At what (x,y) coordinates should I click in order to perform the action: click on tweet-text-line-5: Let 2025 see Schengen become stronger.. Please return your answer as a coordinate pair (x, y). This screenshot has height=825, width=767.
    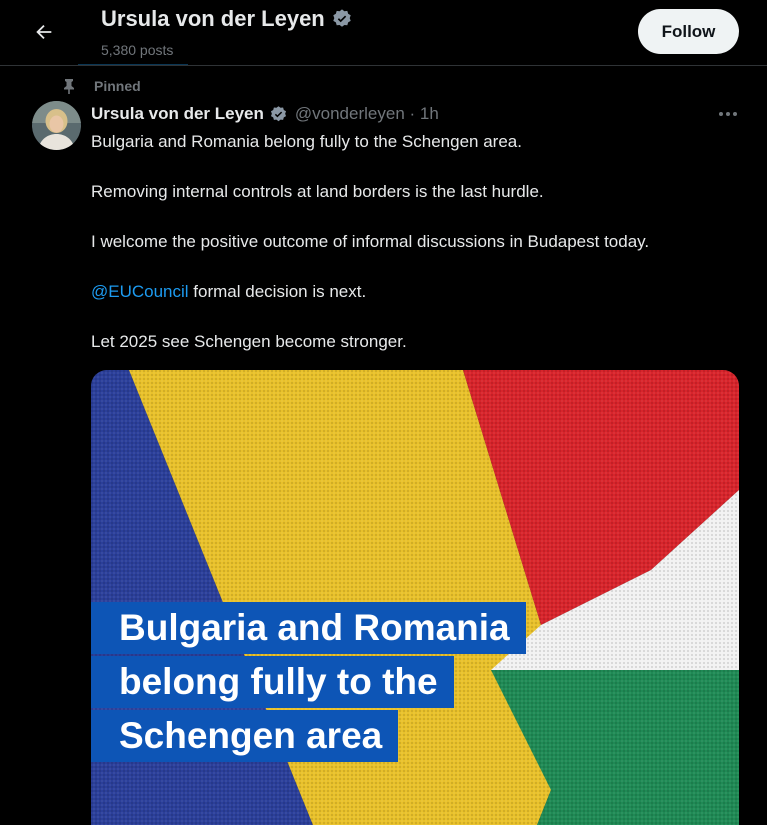
    Looking at the image, I should click on (249, 341).